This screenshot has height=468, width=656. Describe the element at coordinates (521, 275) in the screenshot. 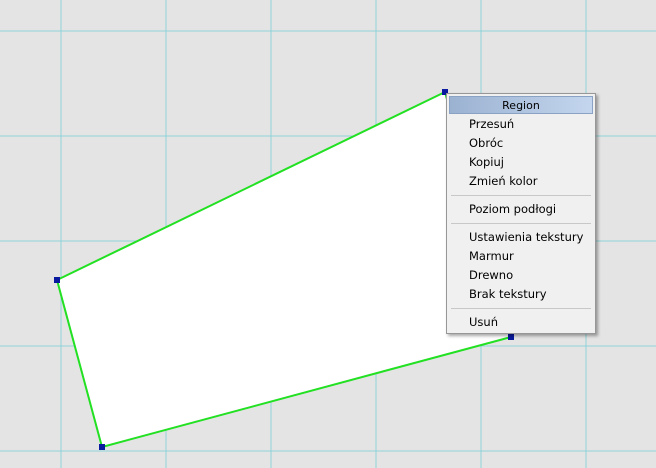

I see `menu-item-wood: Drewno` at that location.